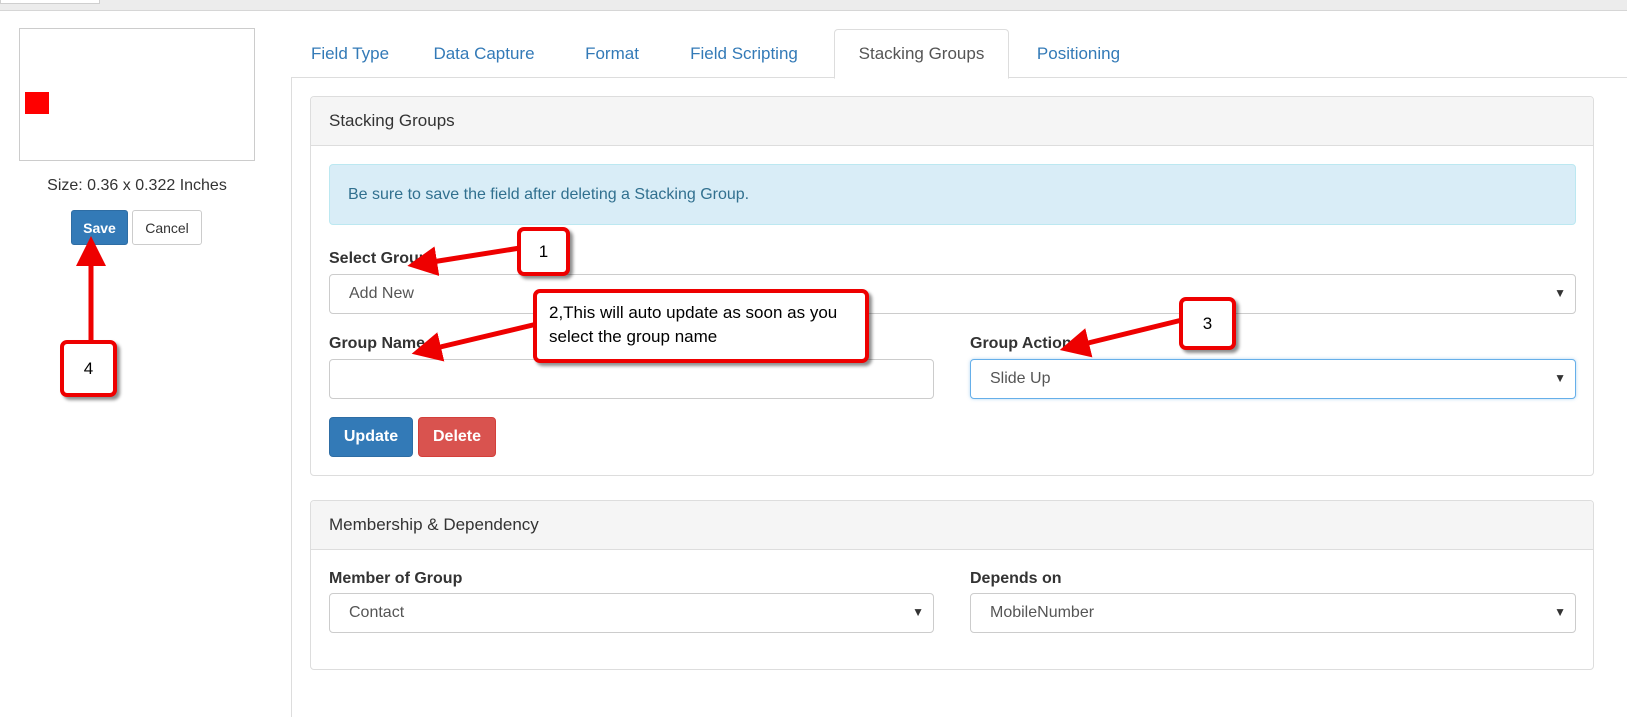 The height and width of the screenshot is (717, 1627). I want to click on select-group-dropdown: Add New ▼, so click(952, 294).